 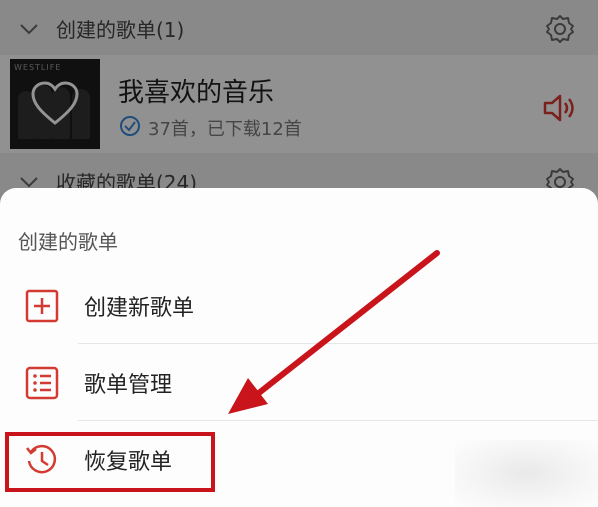 What do you see at coordinates (128, 385) in the screenshot?
I see `menu-item-label: 歌单管理` at bounding box center [128, 385].